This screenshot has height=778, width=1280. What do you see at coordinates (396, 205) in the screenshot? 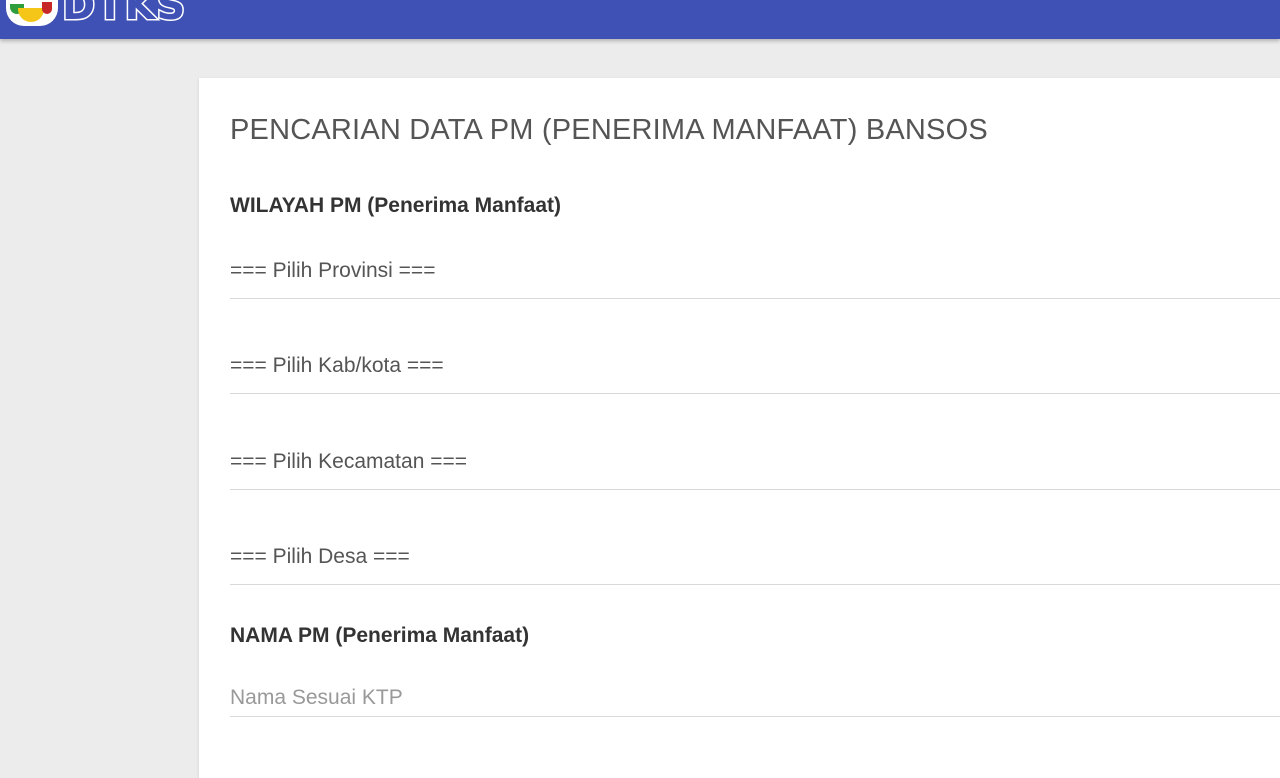
I see `wilayah-section-label: WILAYAH PM (Penerima Manfaat)` at bounding box center [396, 205].